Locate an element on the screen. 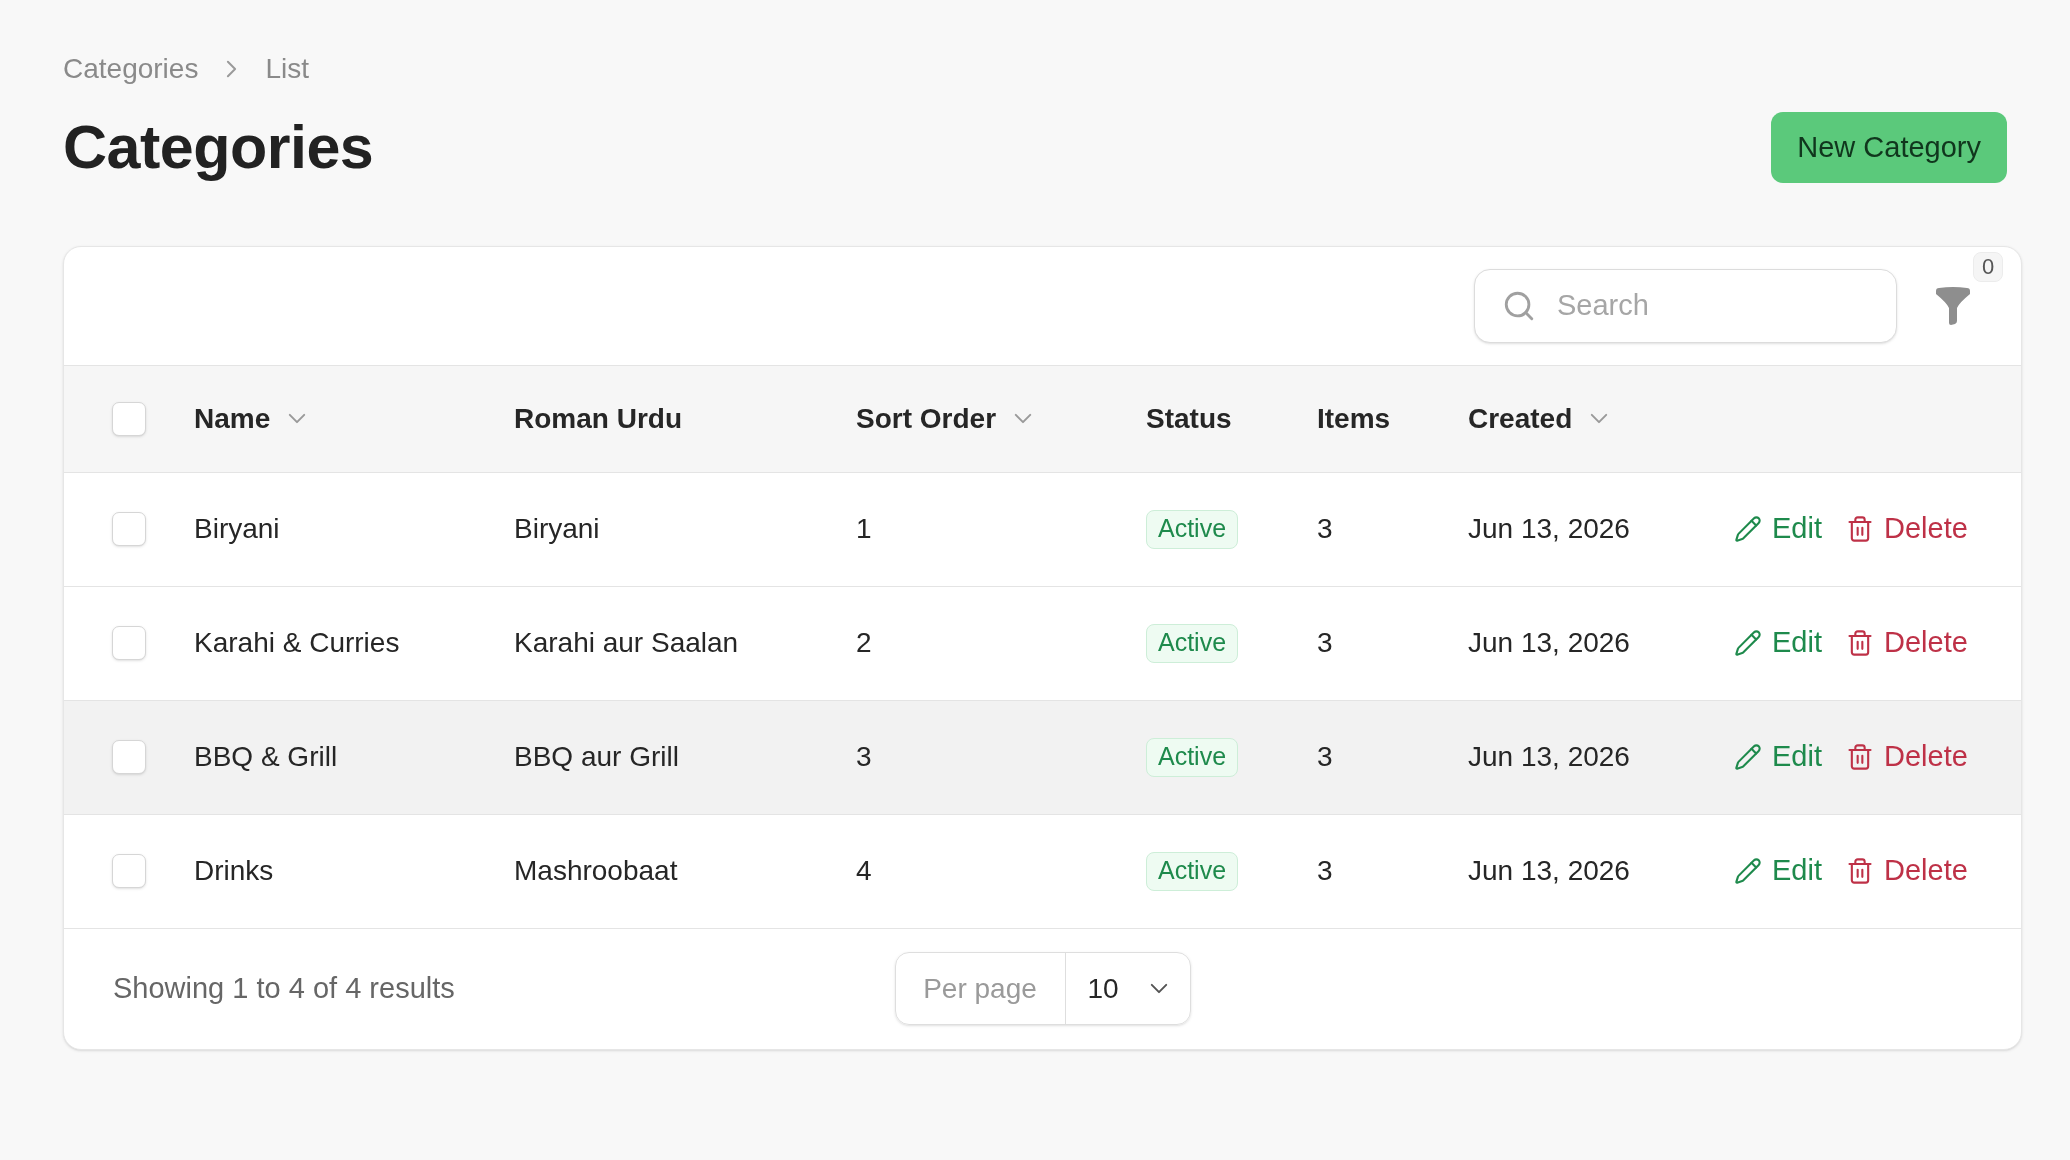 The height and width of the screenshot is (1160, 2070). column-header: Name is located at coordinates (232, 418).